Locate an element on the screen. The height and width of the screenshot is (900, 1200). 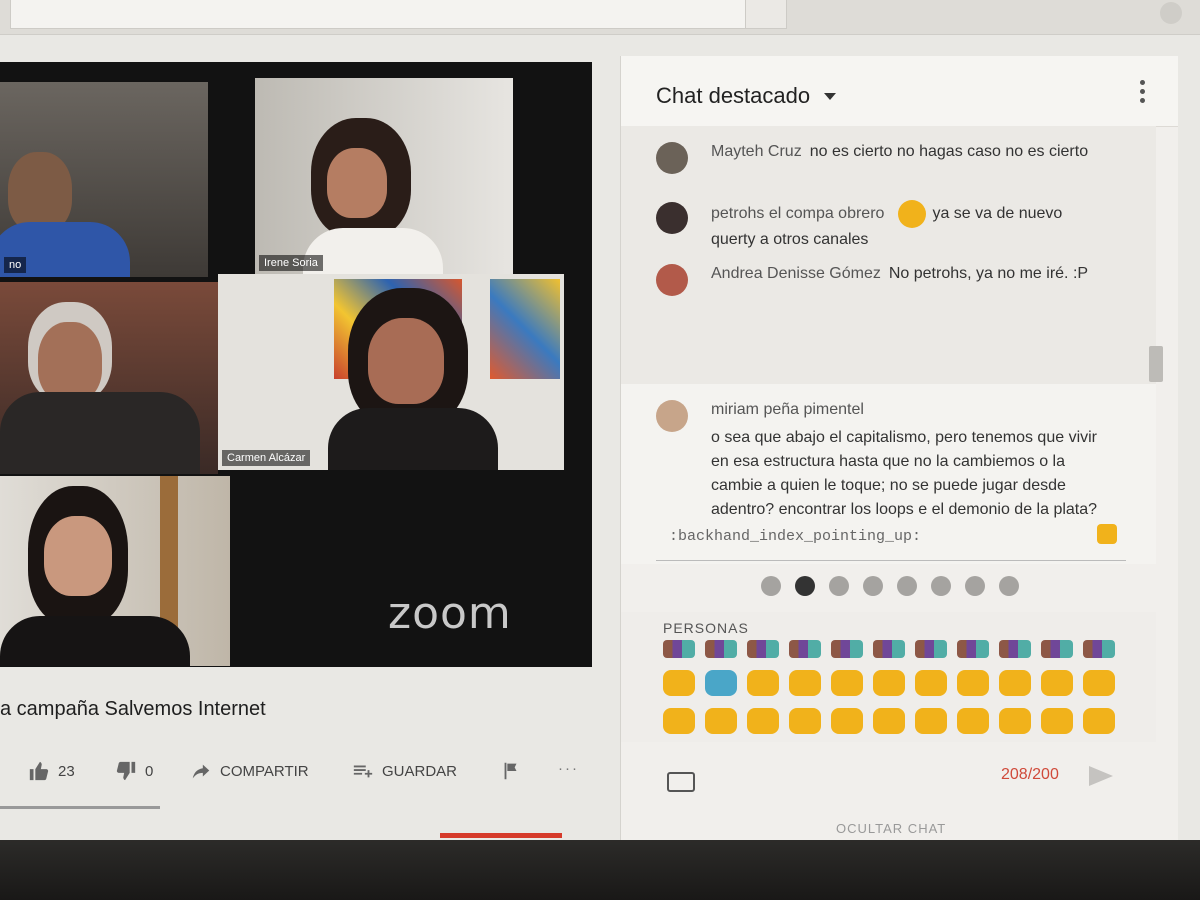
more-actions-button: ··· is located at coordinates (568, 768).